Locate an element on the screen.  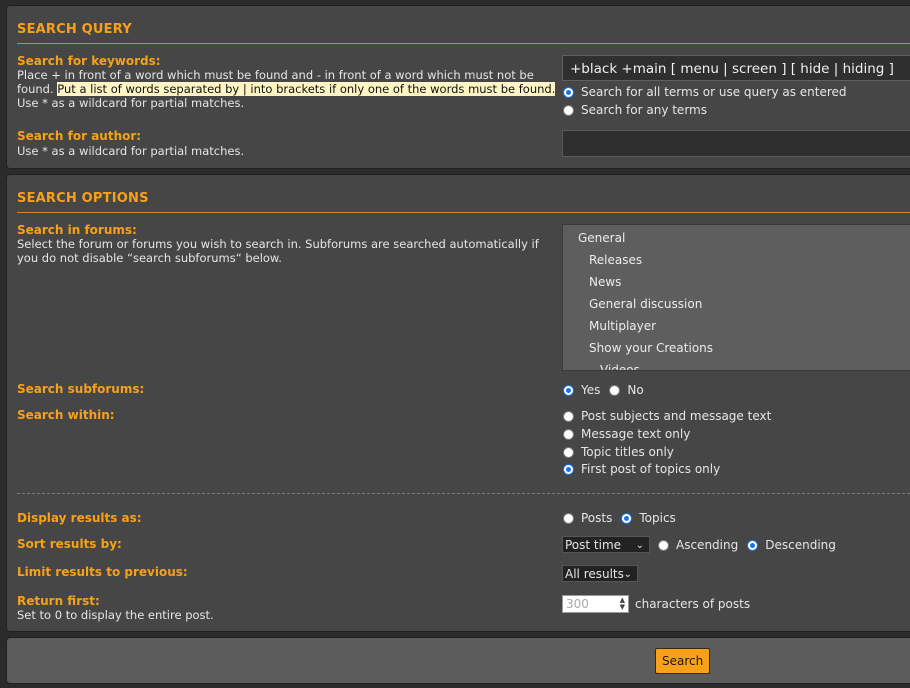
within-option: Topic titles only is located at coordinates (618, 452).